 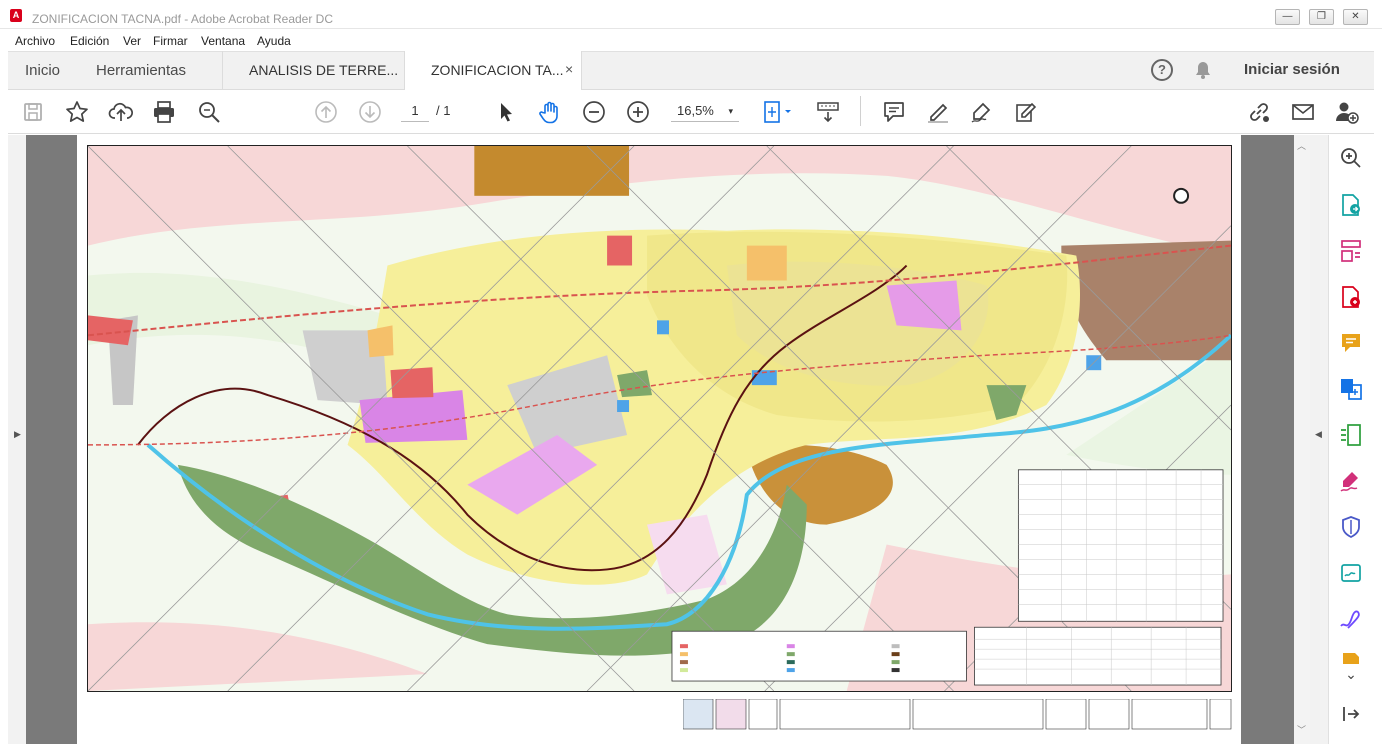 I want to click on zoom-in-icon, so click(x=638, y=112).